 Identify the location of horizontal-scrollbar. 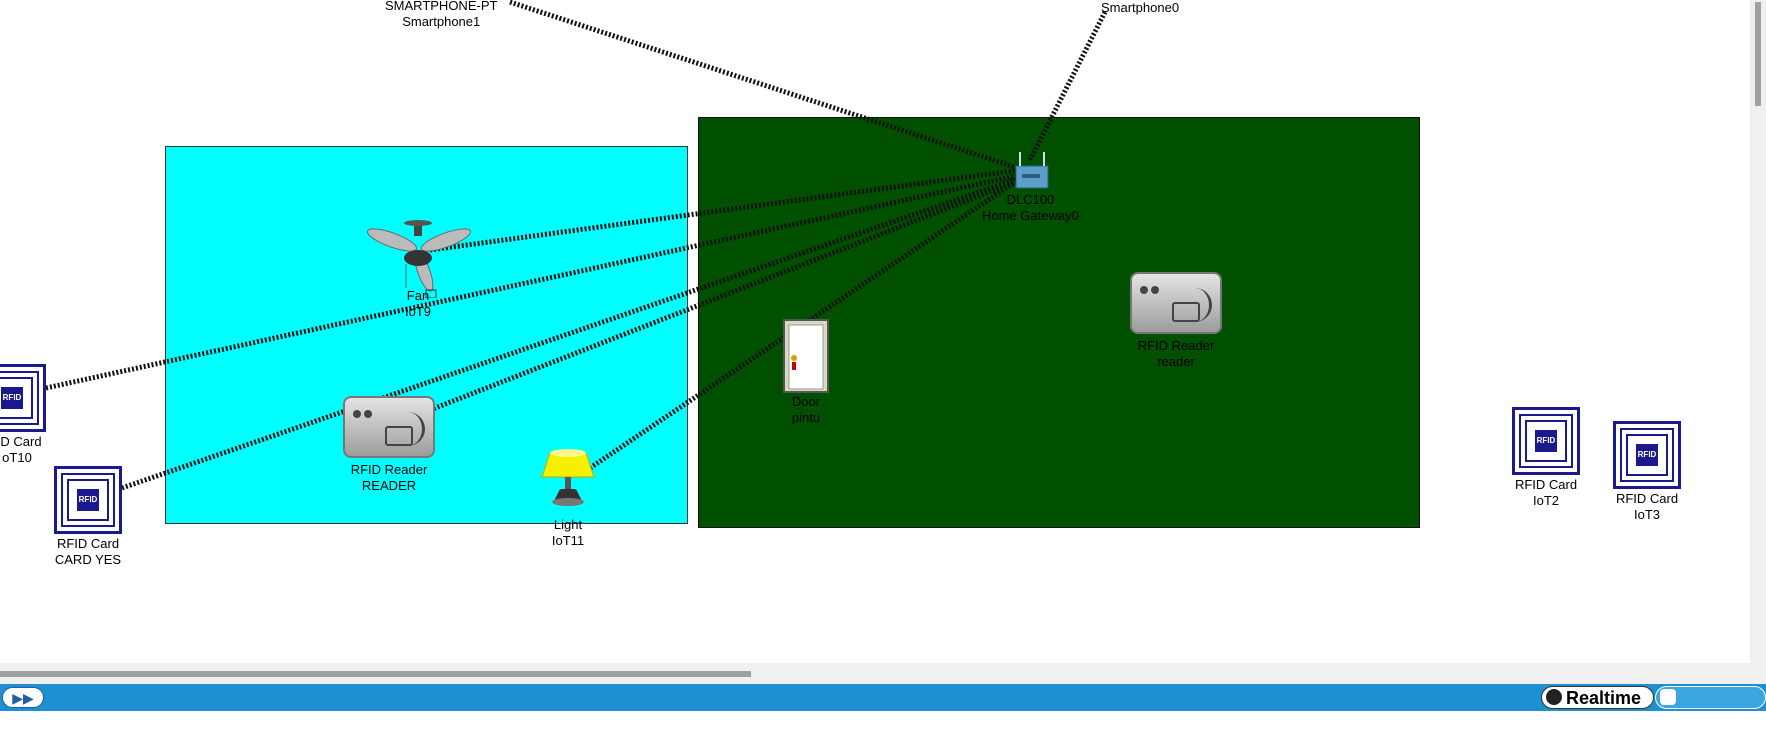
(875, 673).